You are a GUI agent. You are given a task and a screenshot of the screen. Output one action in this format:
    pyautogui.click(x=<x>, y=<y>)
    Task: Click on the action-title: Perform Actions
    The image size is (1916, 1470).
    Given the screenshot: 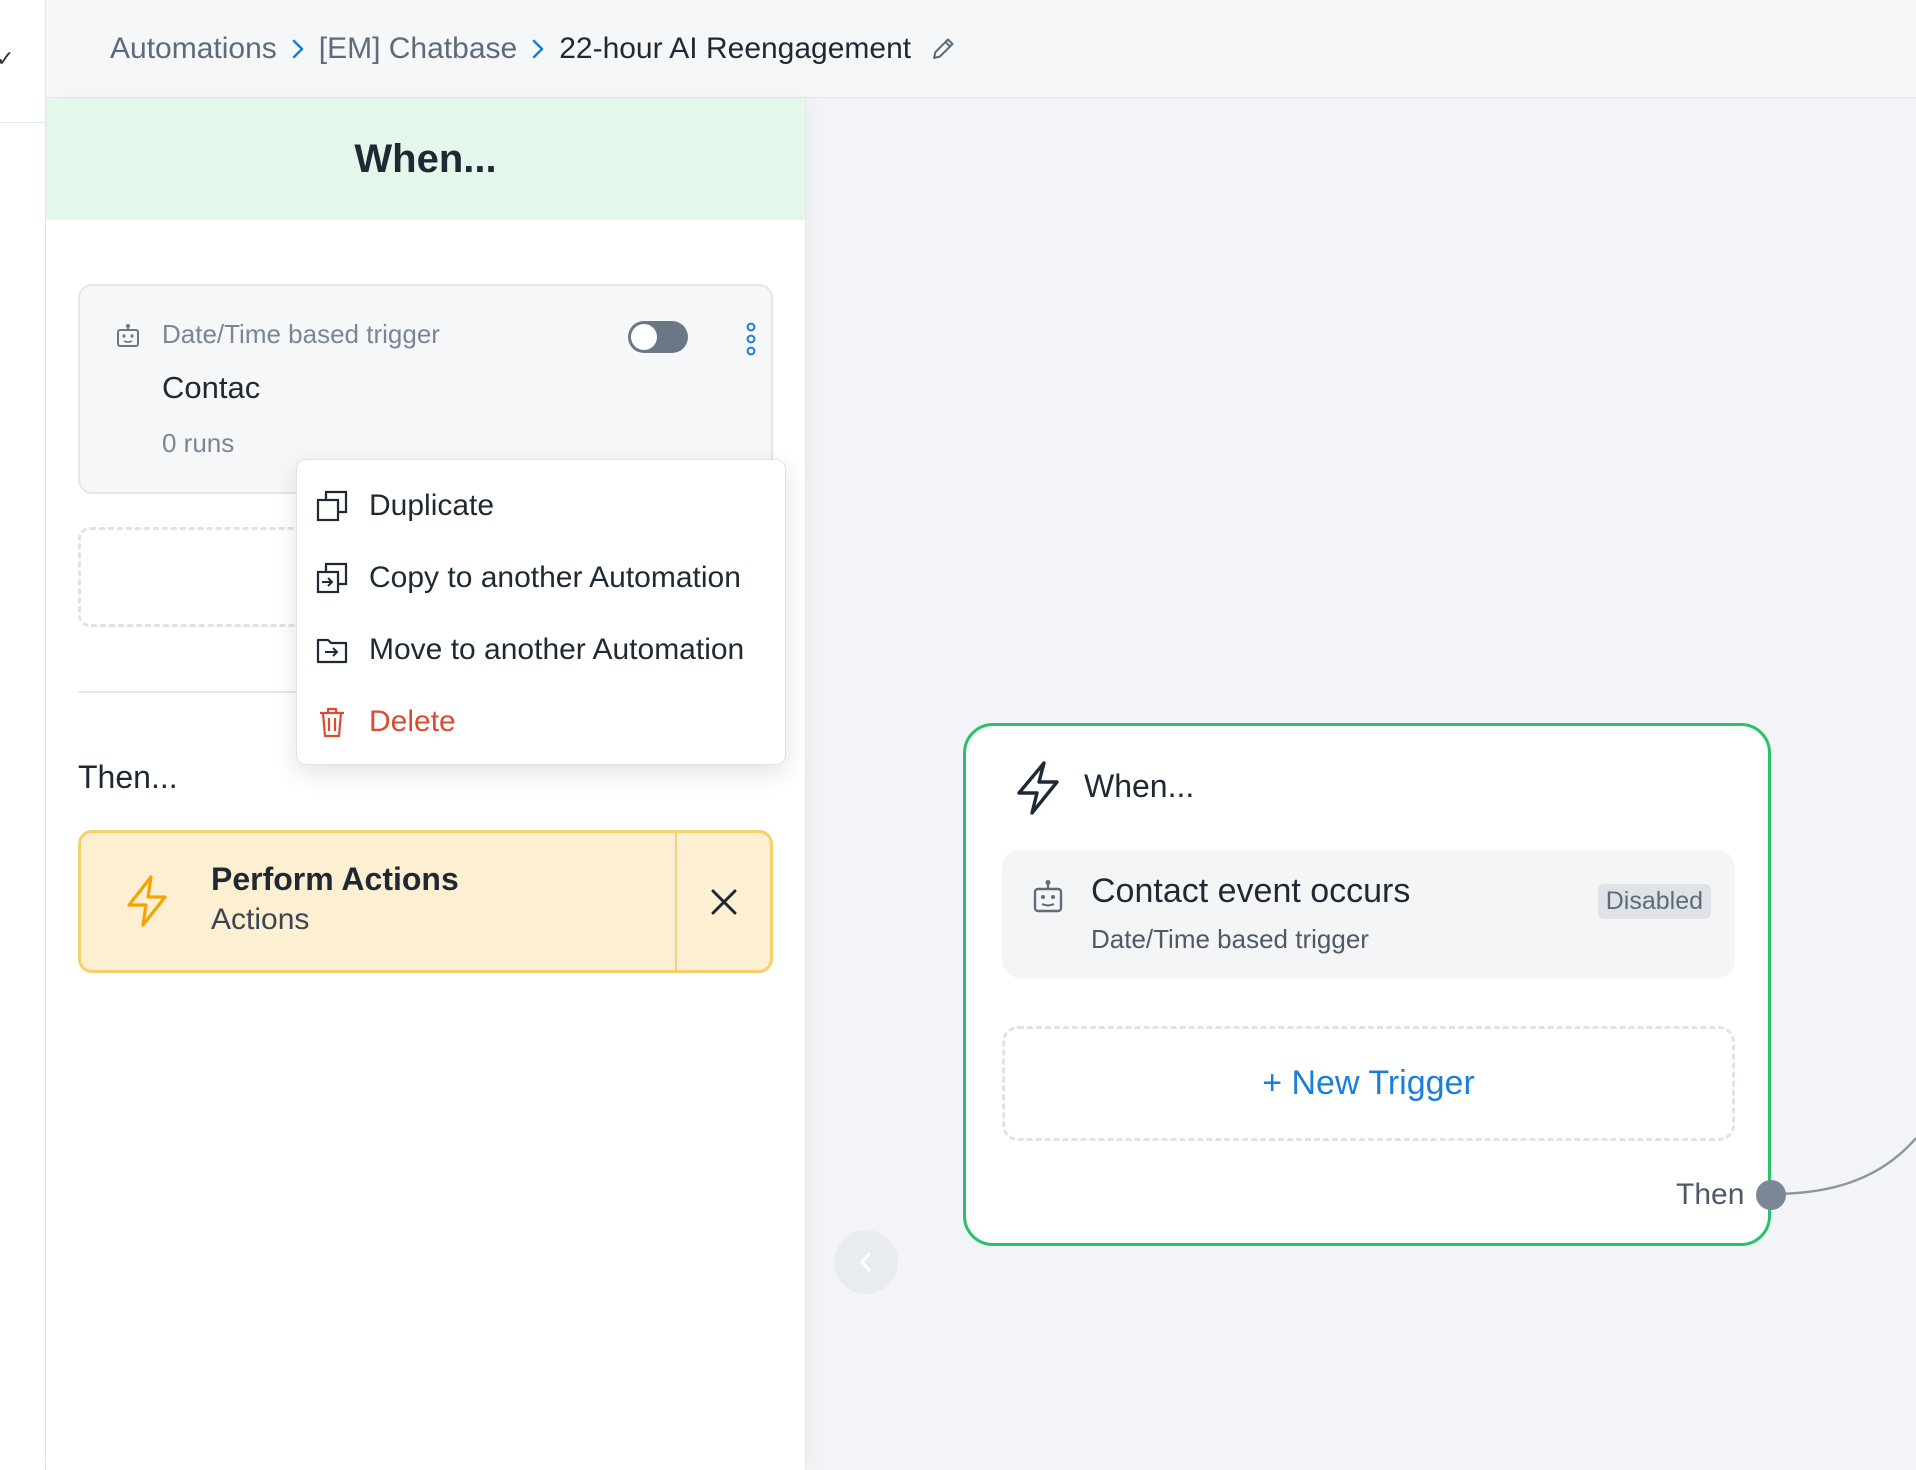 What is the action you would take?
    pyautogui.click(x=335, y=879)
    